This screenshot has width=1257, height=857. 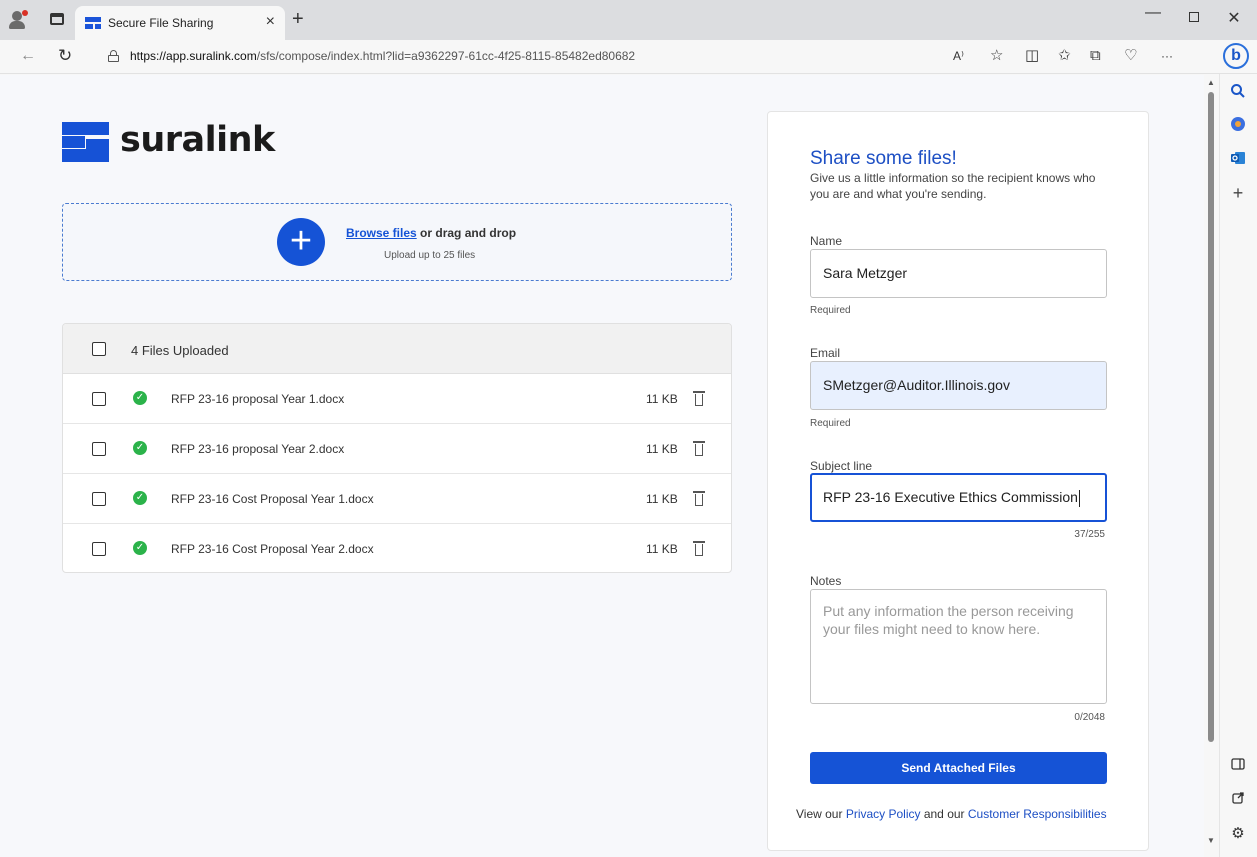 What do you see at coordinates (180, 350) in the screenshot?
I see `files-count: 4 Files Uploaded` at bounding box center [180, 350].